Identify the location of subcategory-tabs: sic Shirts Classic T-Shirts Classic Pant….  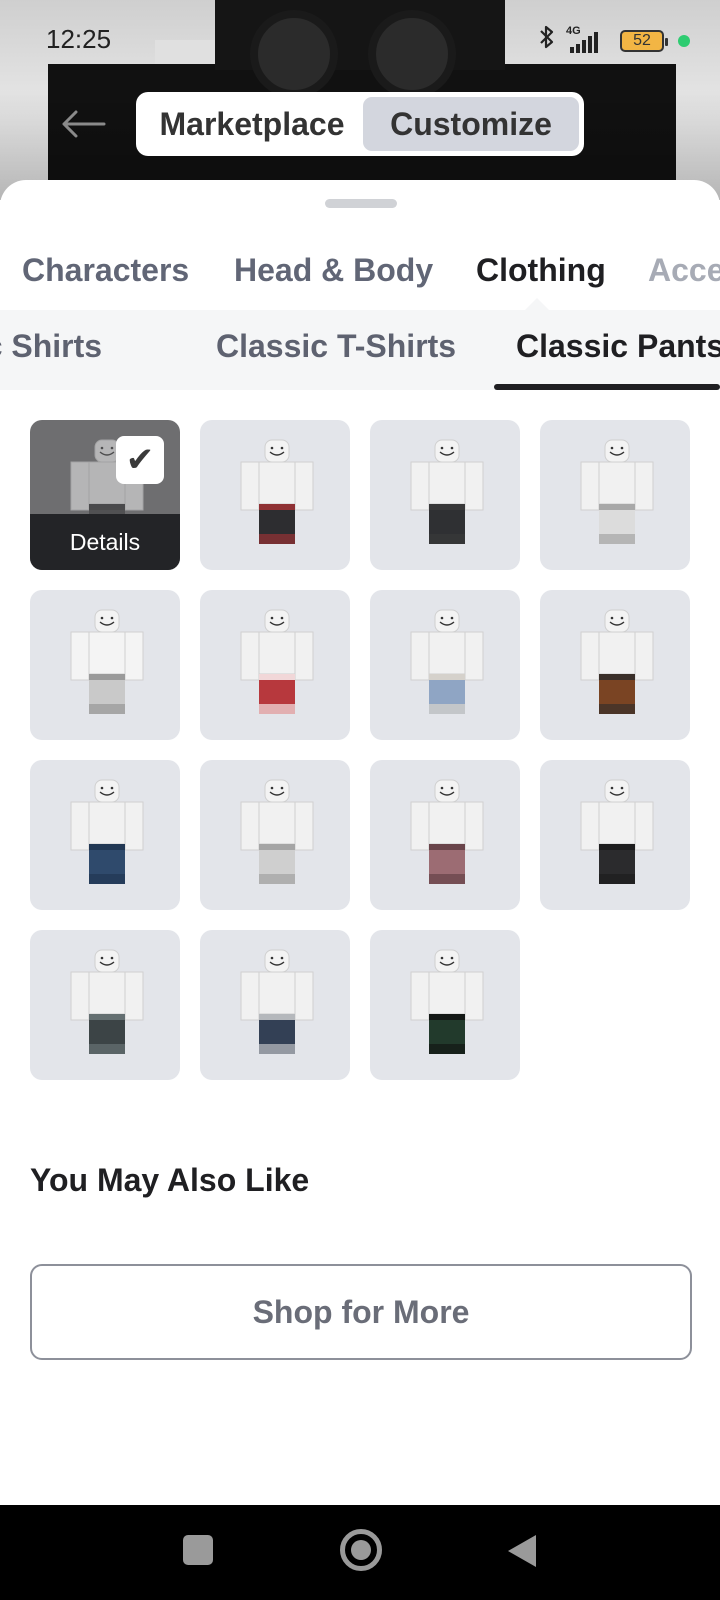
(360, 350).